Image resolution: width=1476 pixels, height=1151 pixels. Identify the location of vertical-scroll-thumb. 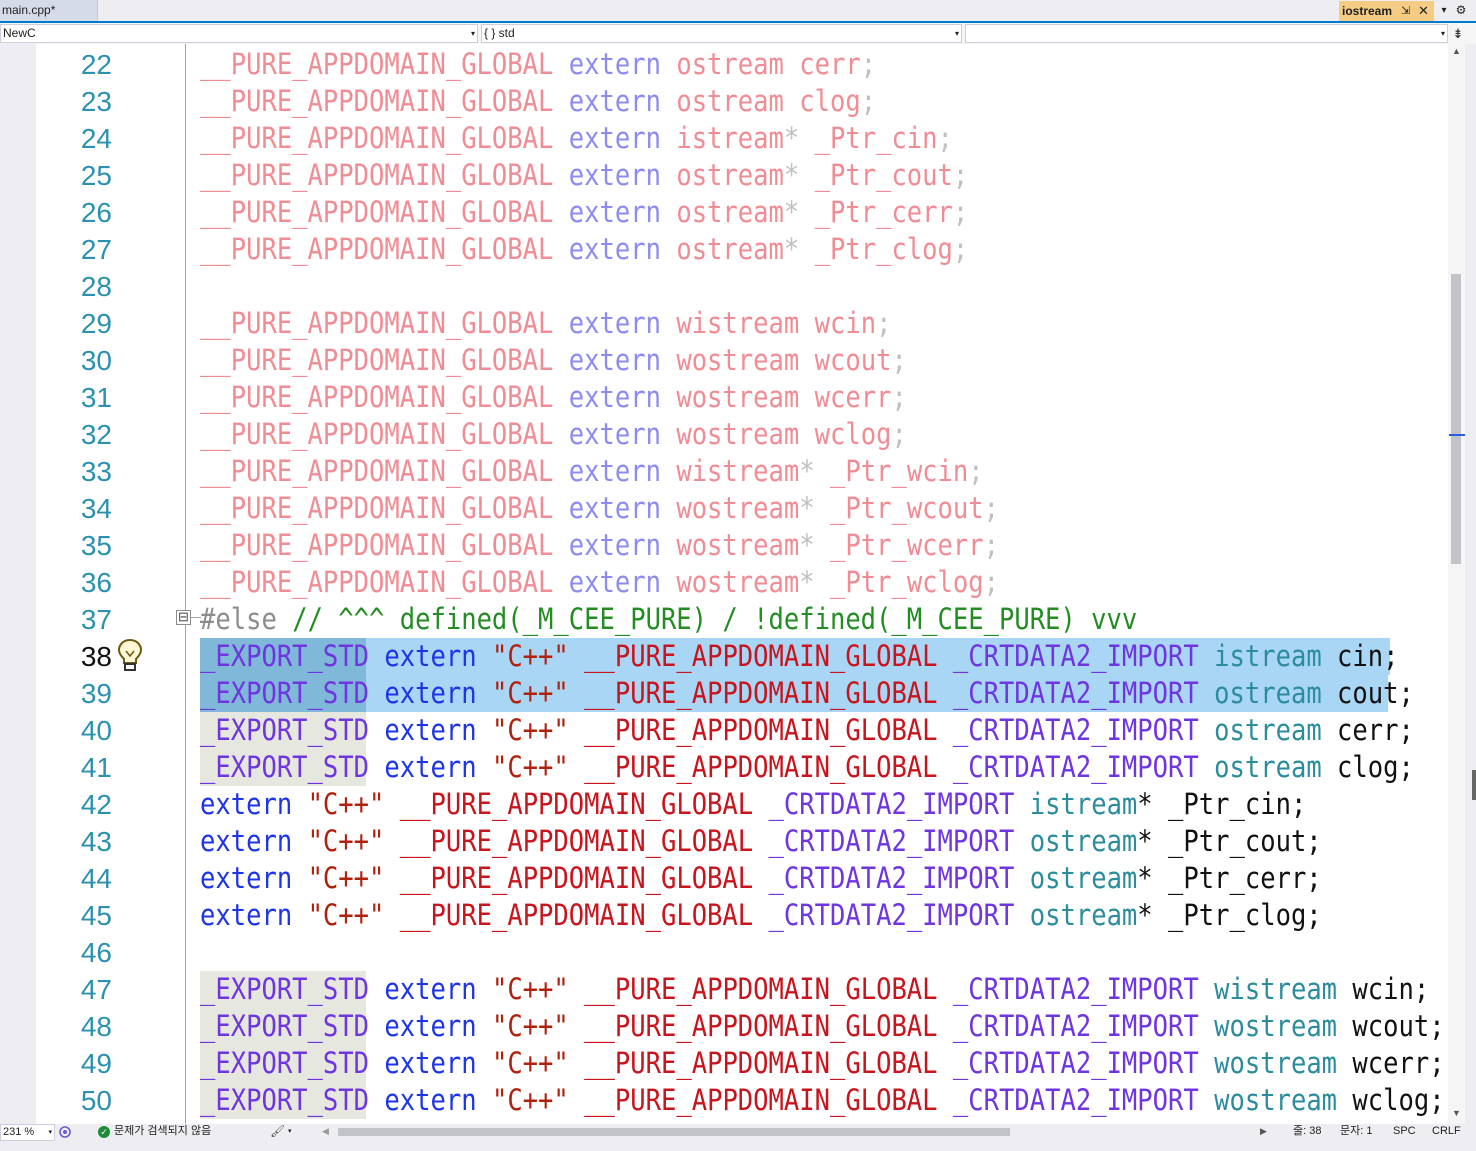
(1456, 419).